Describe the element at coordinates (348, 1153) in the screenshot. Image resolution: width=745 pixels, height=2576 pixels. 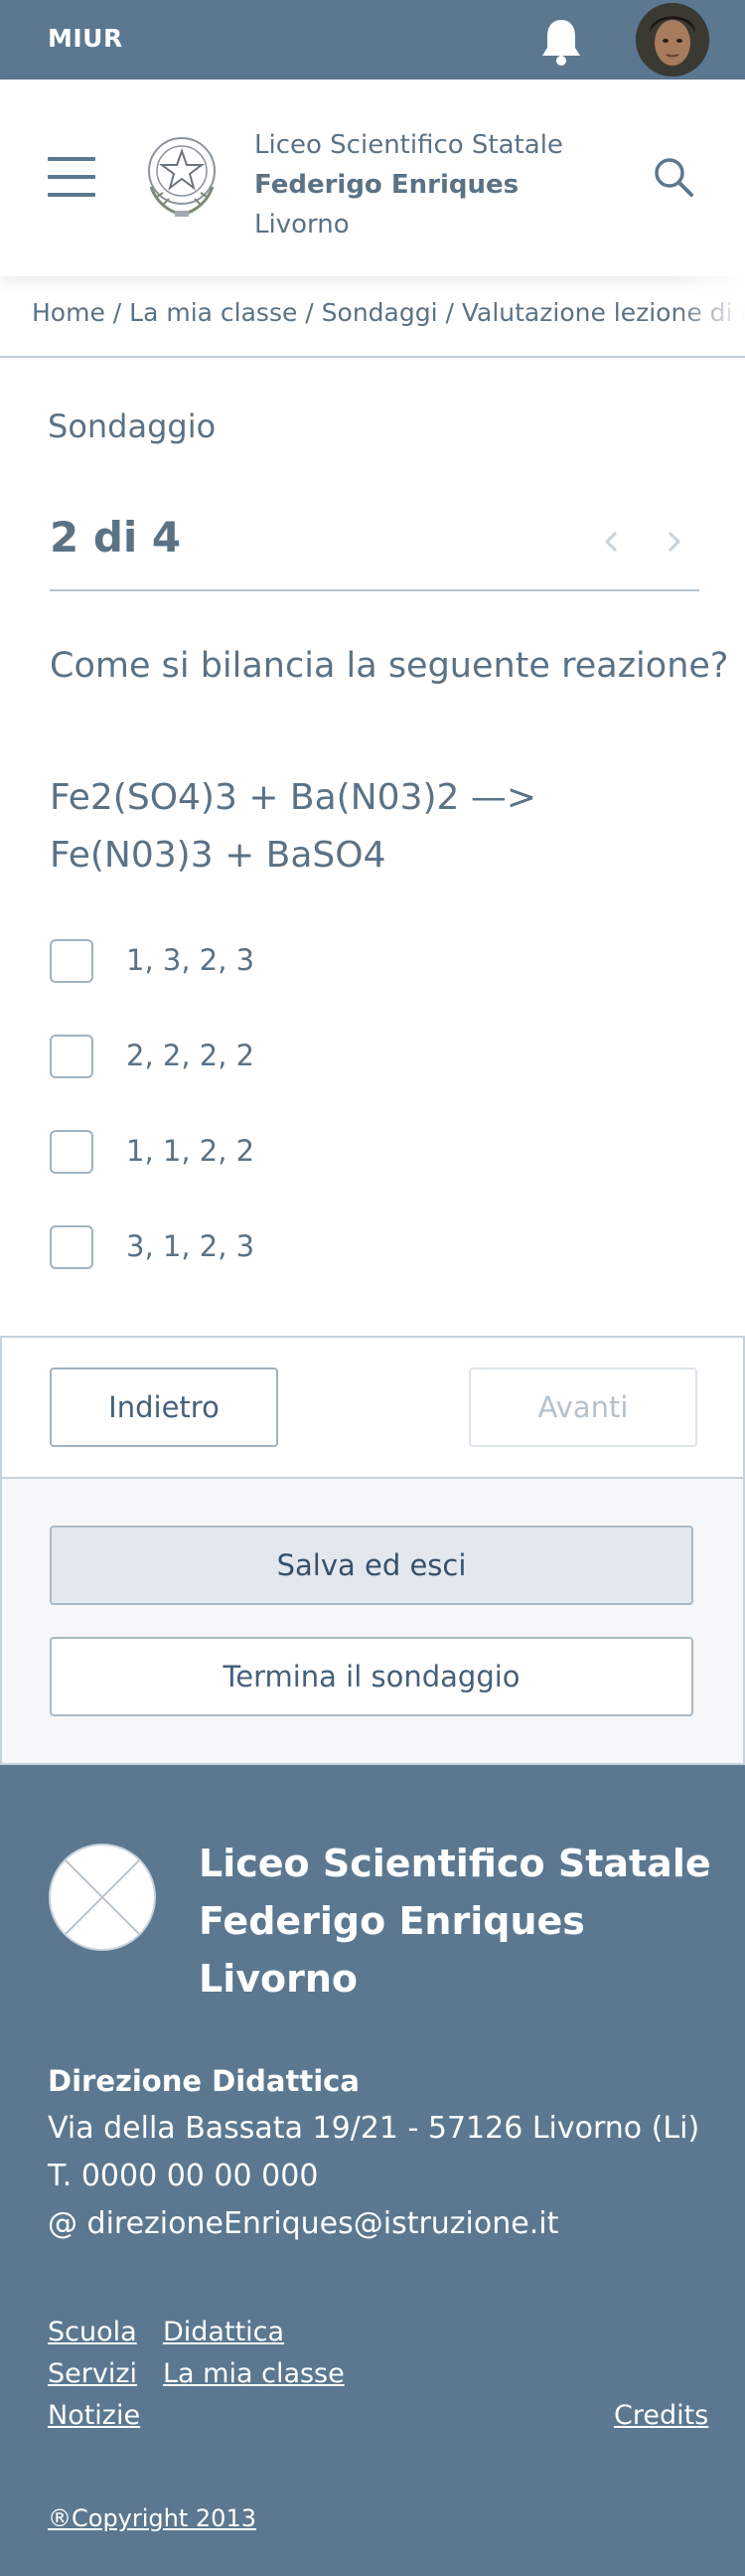
I see `answer-option-3: 1, 1, 2, 2` at that location.